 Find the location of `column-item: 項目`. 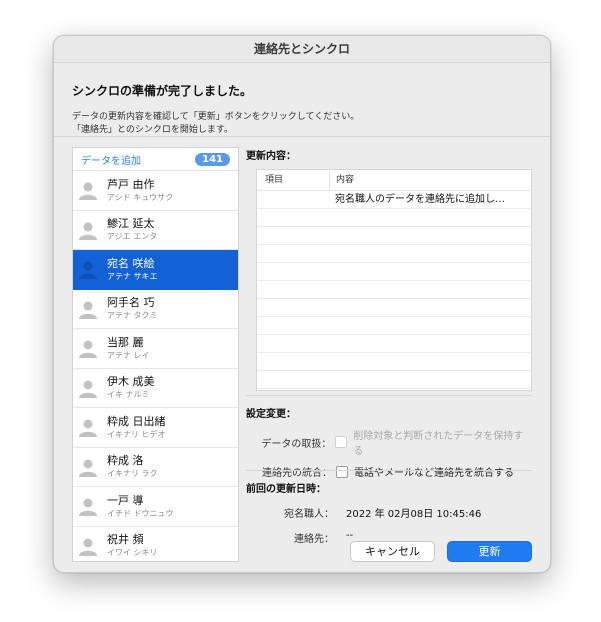

column-item: 項目 is located at coordinates (293, 180).